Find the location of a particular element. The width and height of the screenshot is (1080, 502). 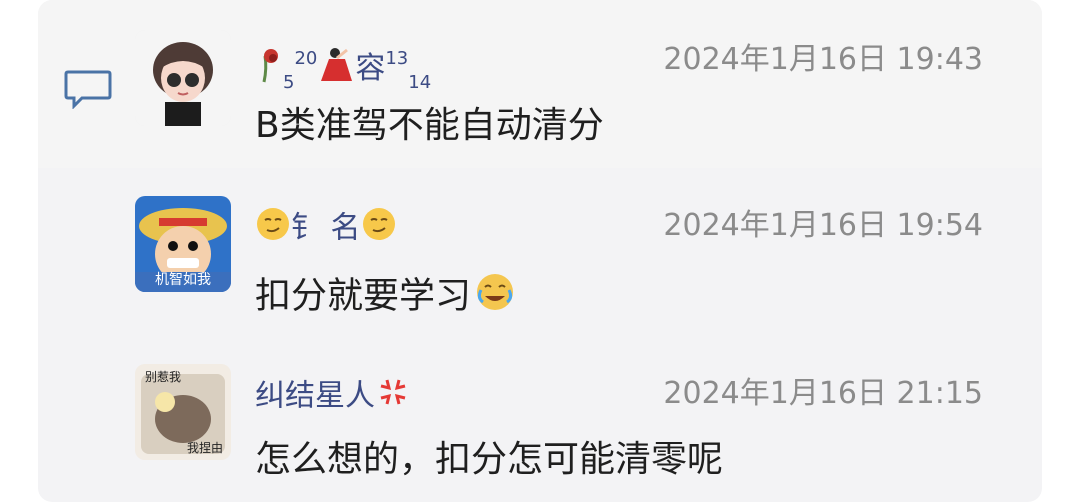

comment-text: 怎么想的，扣分怎可能清零呢 is located at coordinates (489, 459).